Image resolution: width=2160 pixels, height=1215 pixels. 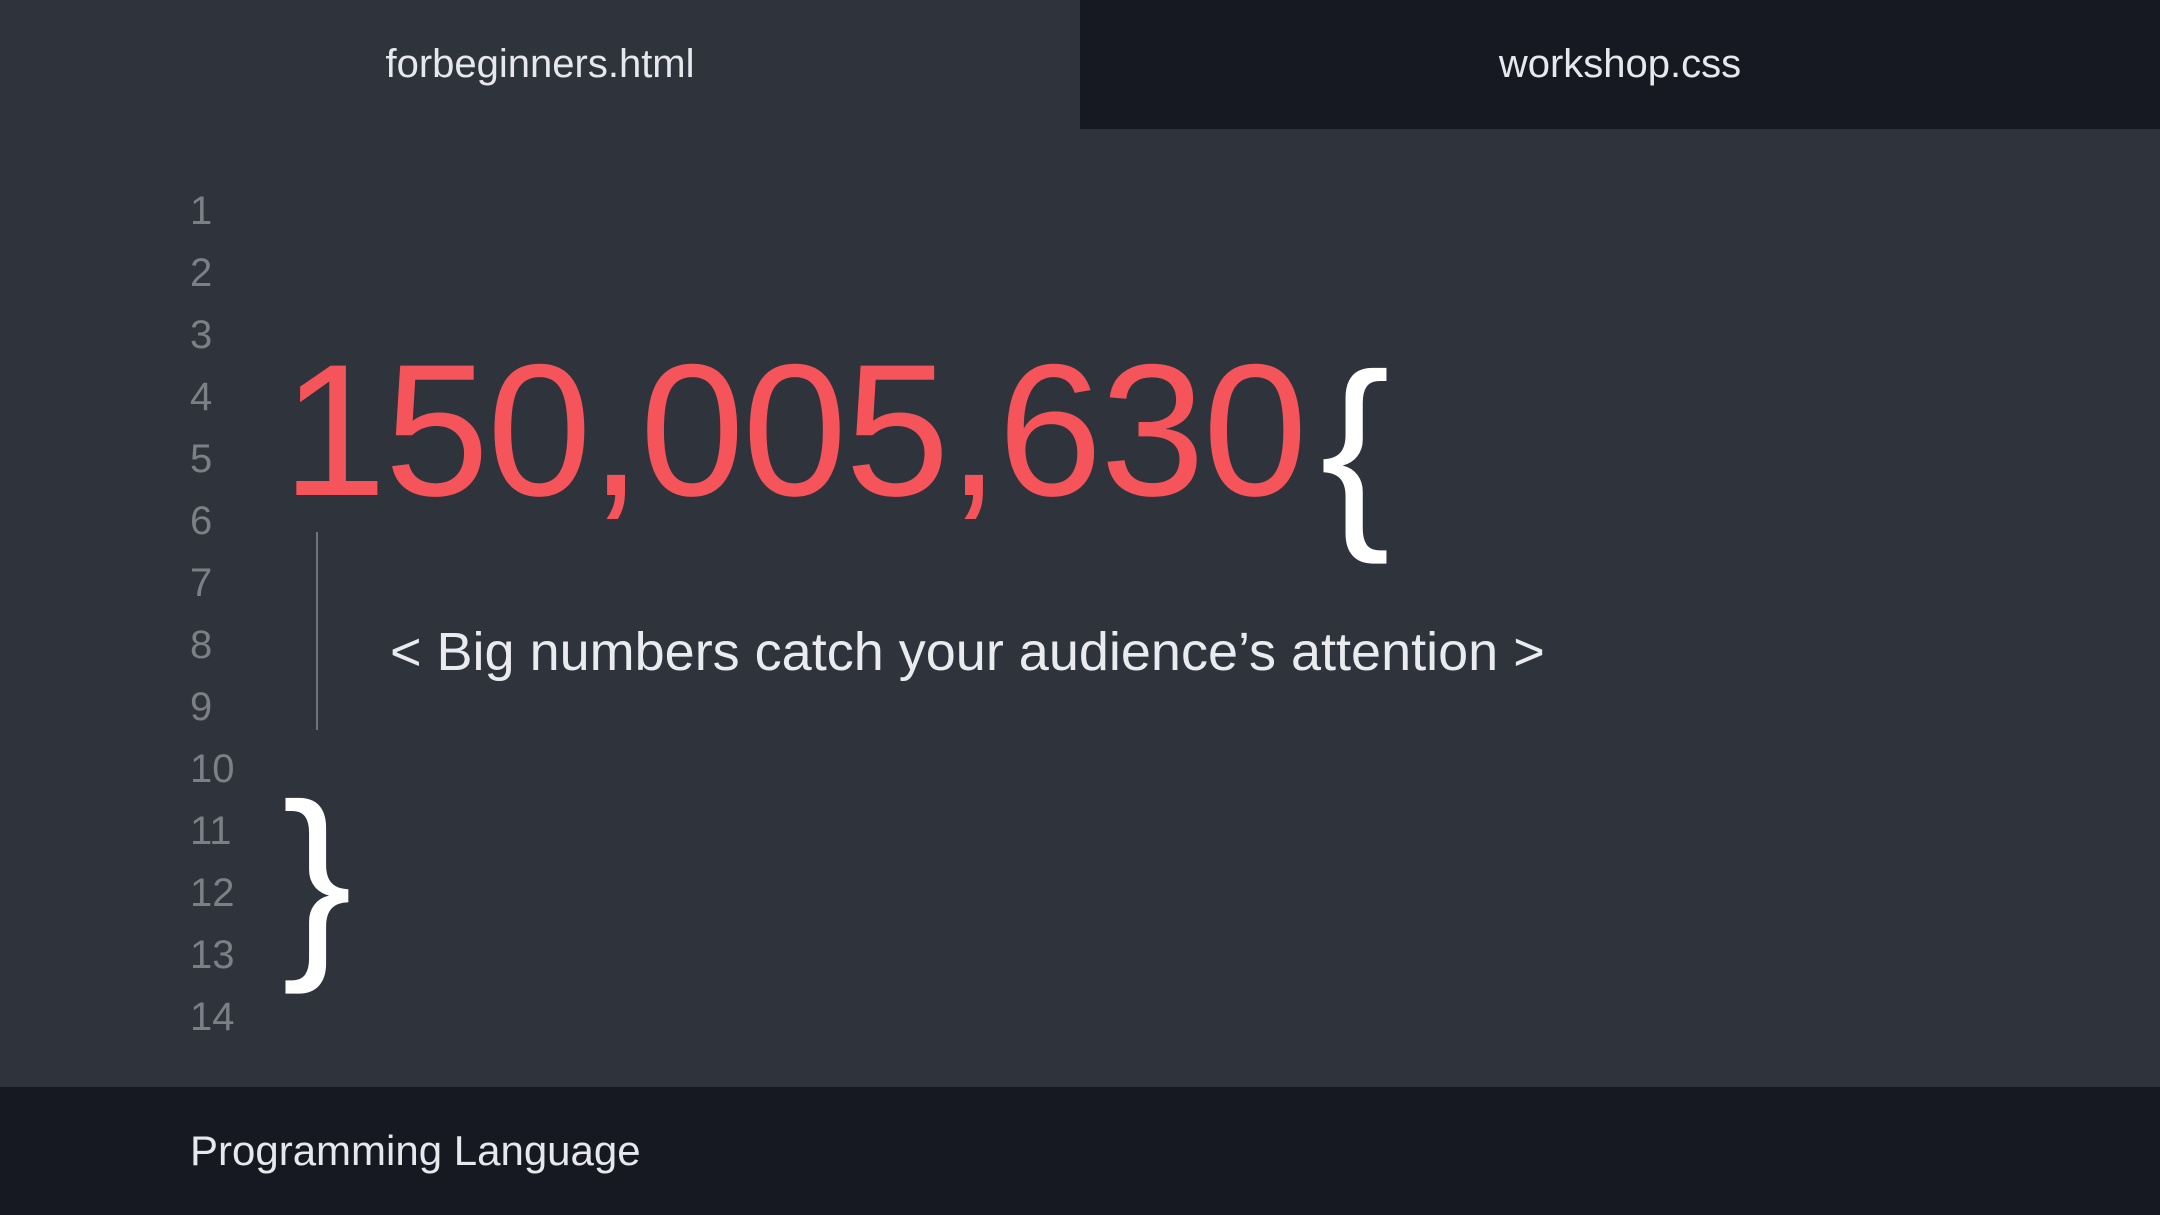 I want to click on tab-label: forbeginners.html, so click(x=540, y=64).